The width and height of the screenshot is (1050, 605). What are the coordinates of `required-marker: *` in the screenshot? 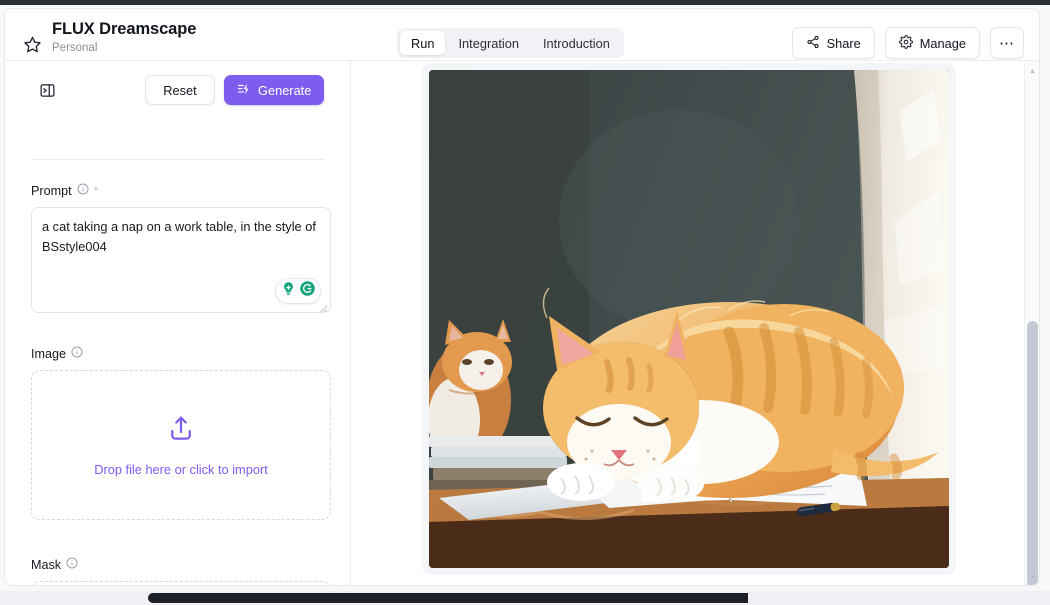 It's located at (96, 190).